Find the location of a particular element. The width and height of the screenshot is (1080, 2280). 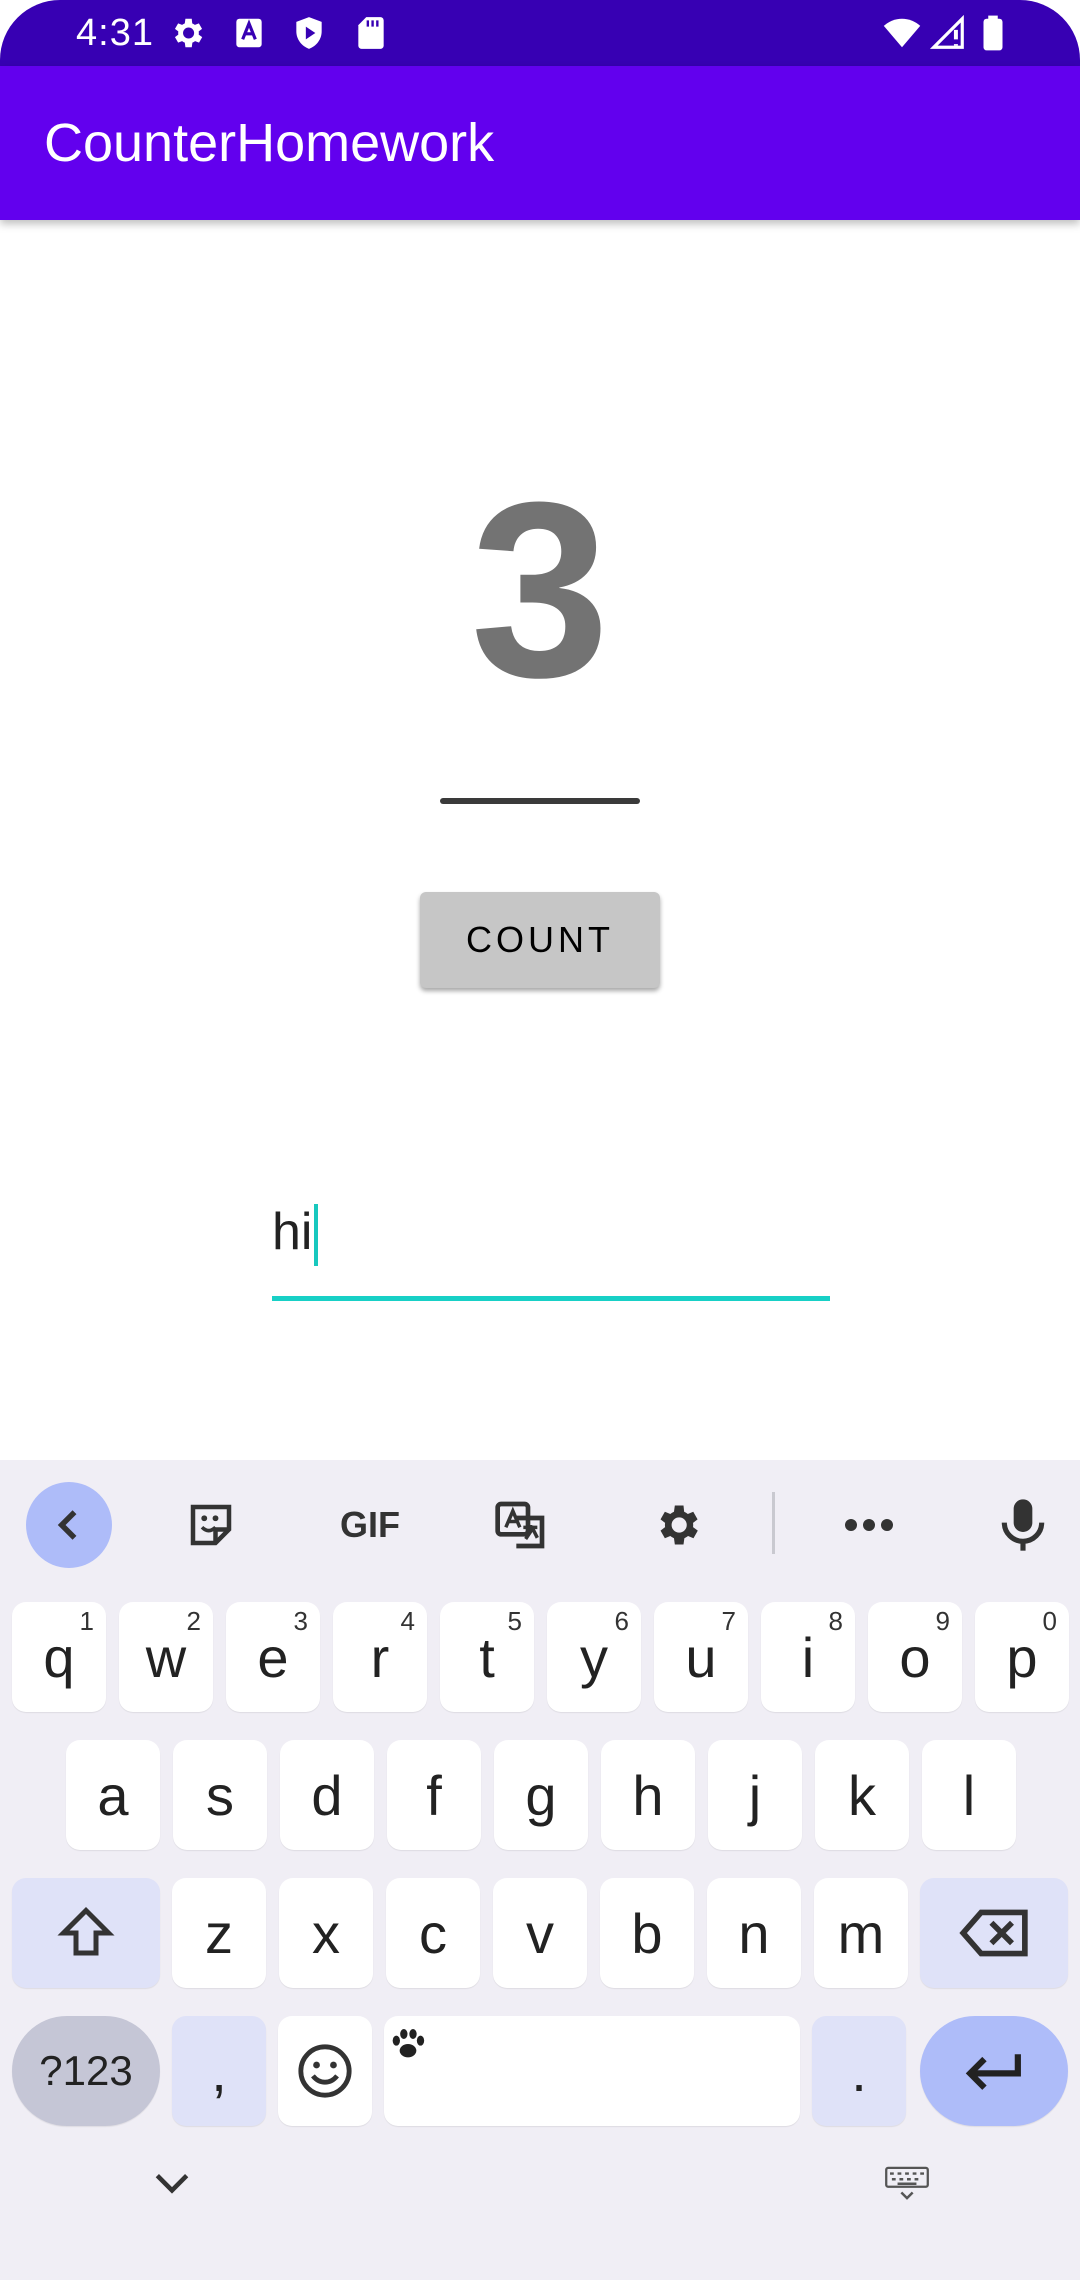

key-r: r4 is located at coordinates (380, 1657).